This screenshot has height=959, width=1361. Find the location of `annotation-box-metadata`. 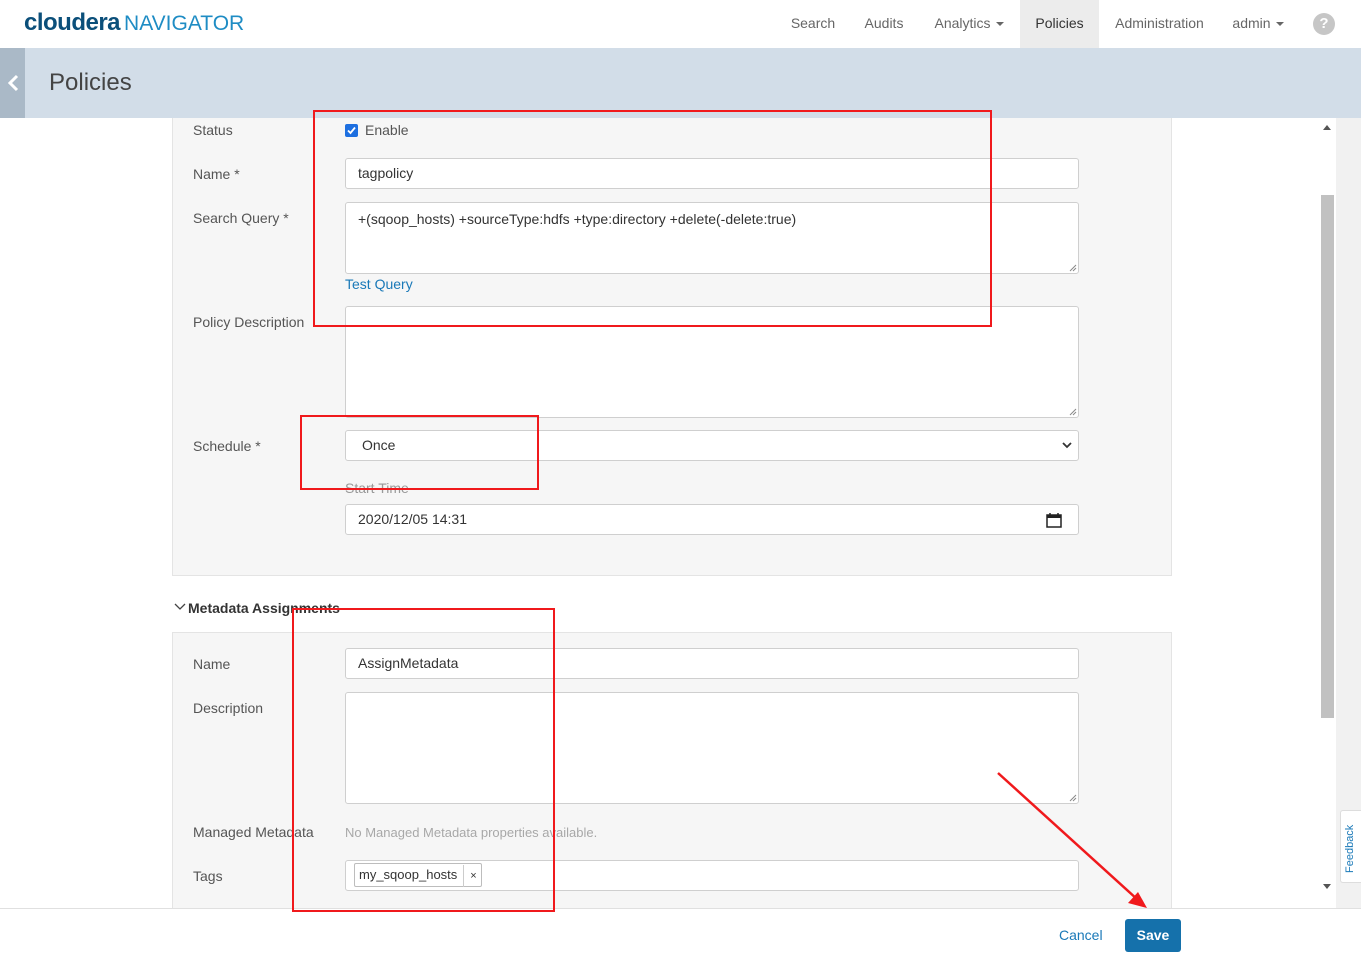

annotation-box-metadata is located at coordinates (423, 760).